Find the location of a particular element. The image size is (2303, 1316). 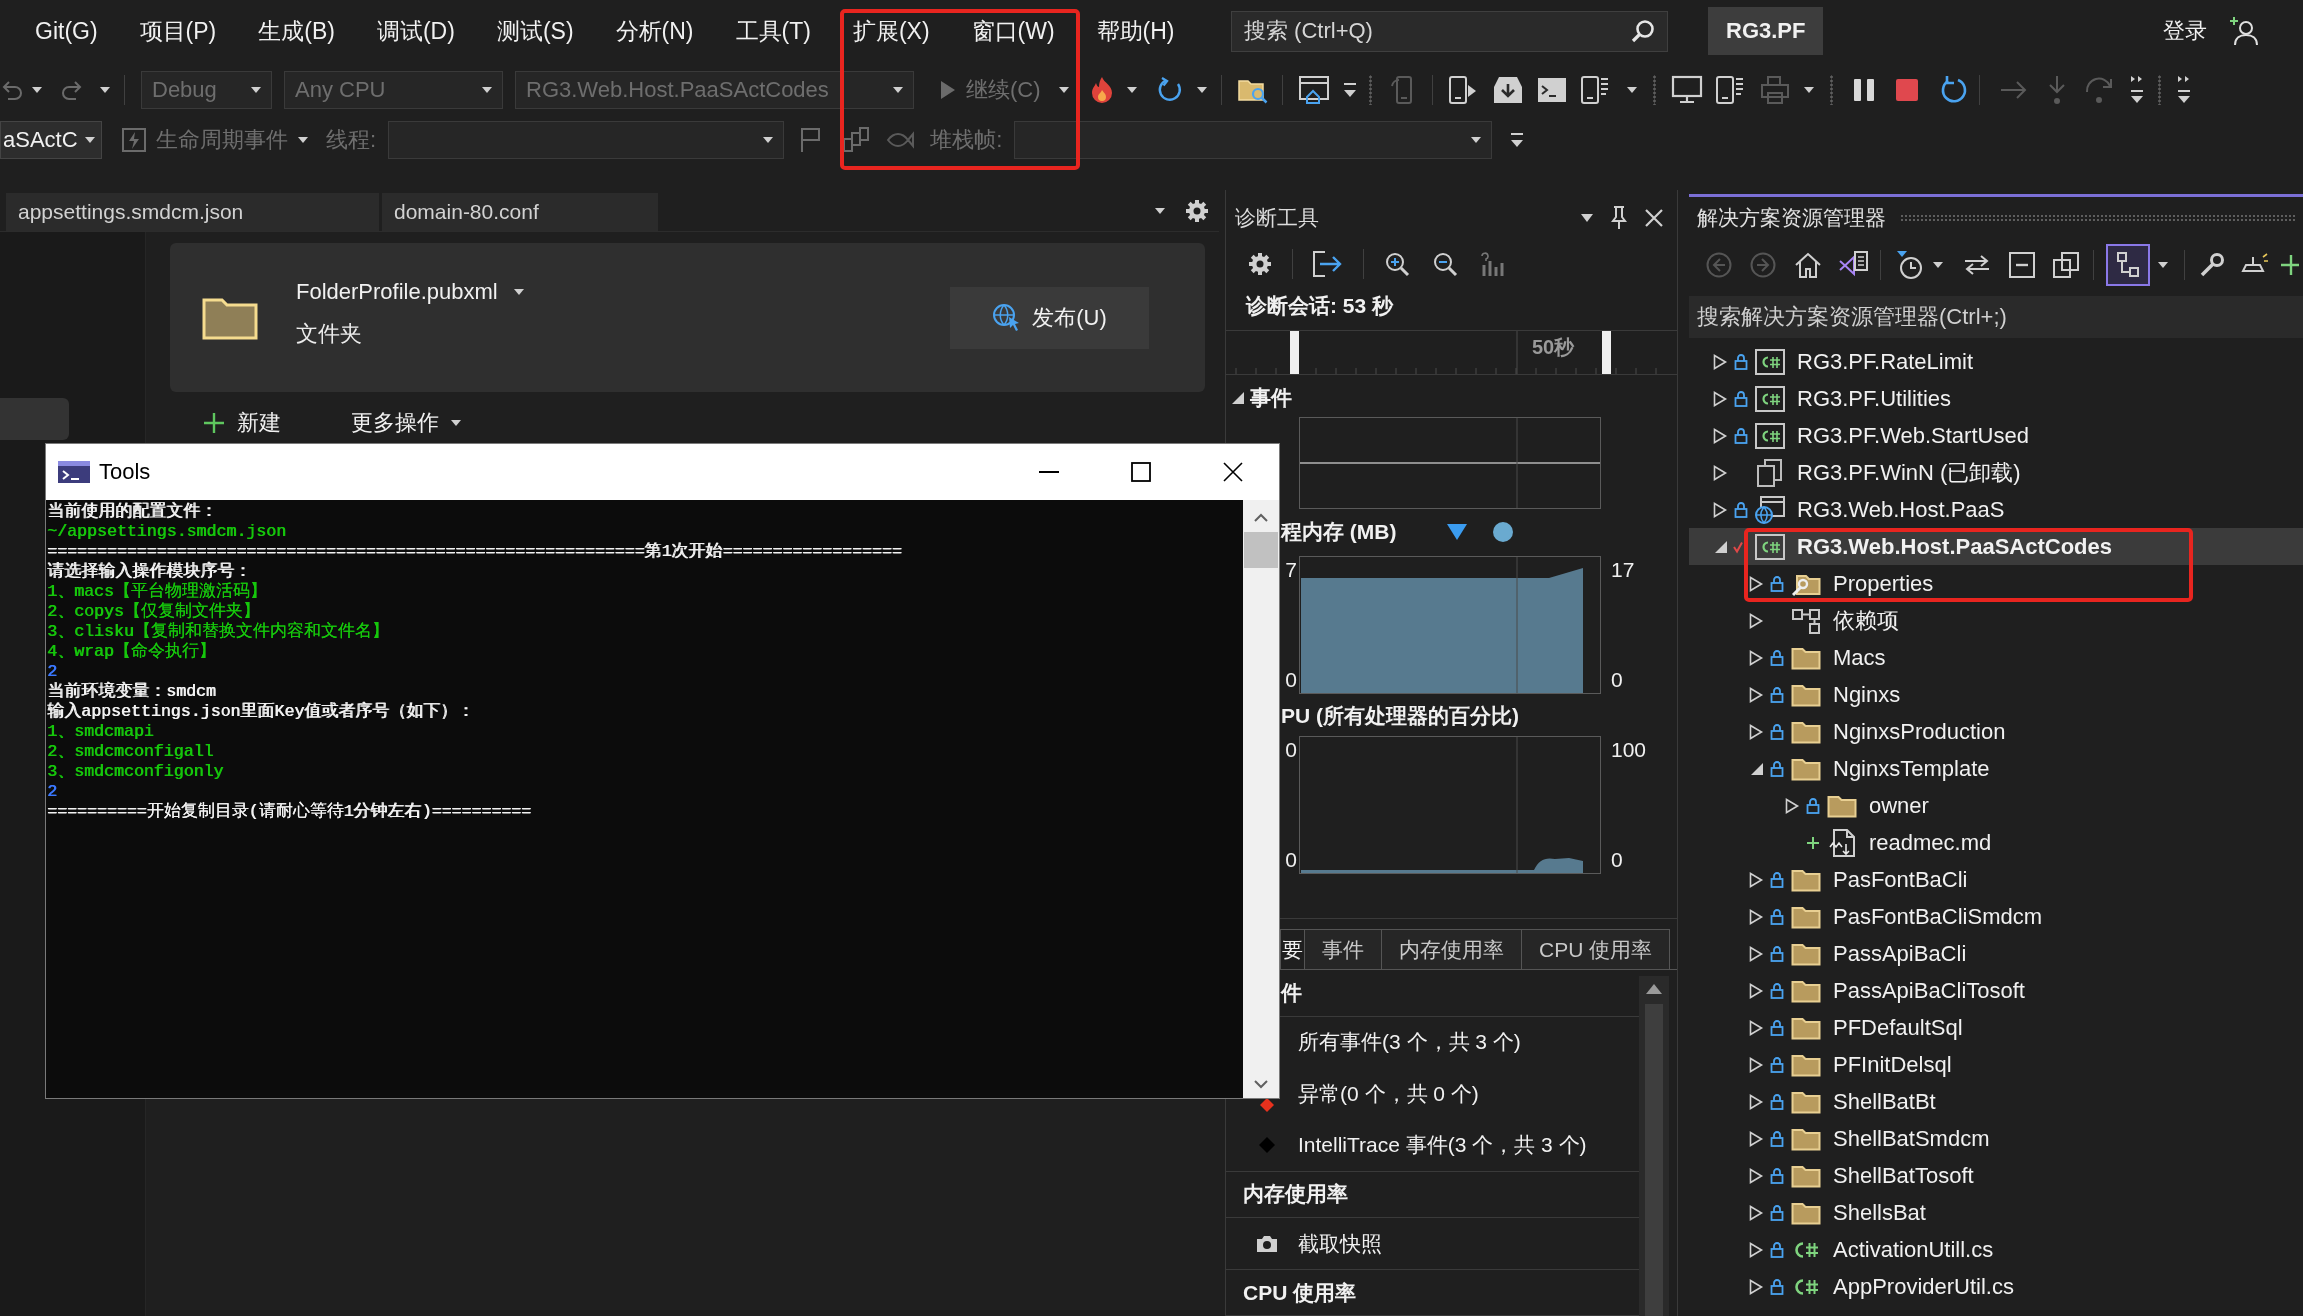

pause-icon is located at coordinates (1863, 90).